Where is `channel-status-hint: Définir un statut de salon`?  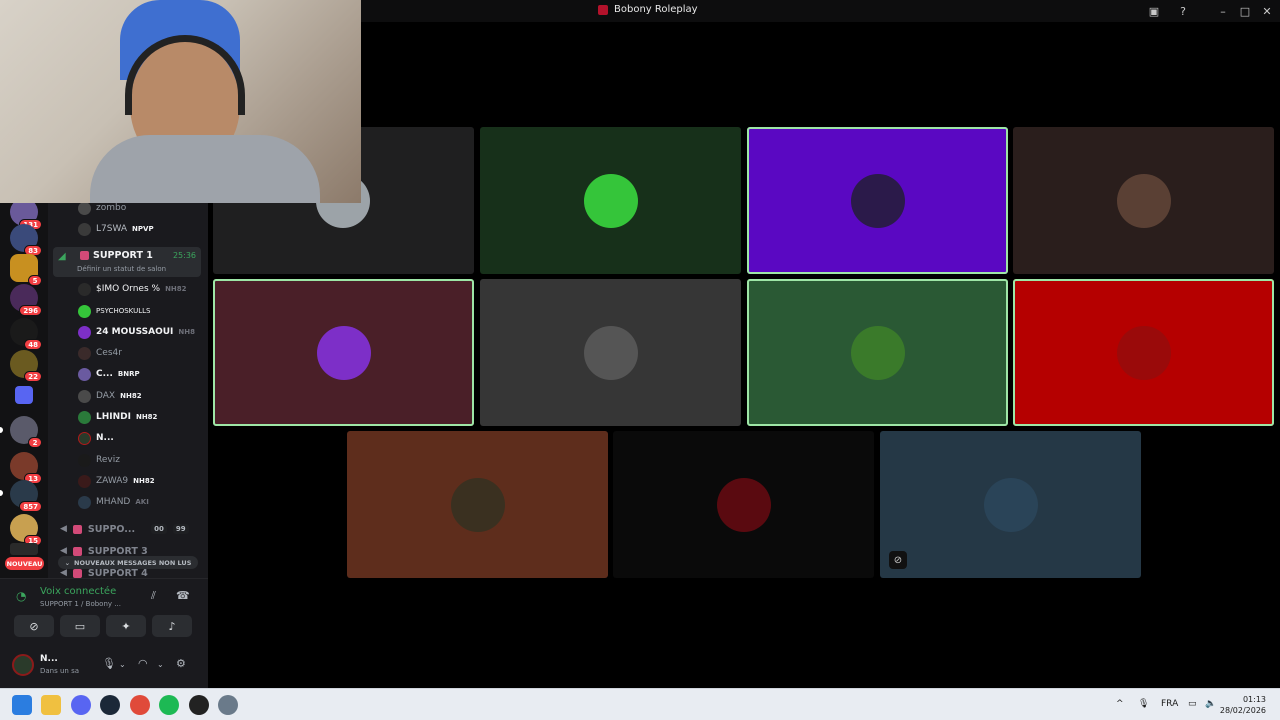 channel-status-hint: Définir un statut de salon is located at coordinates (121, 269).